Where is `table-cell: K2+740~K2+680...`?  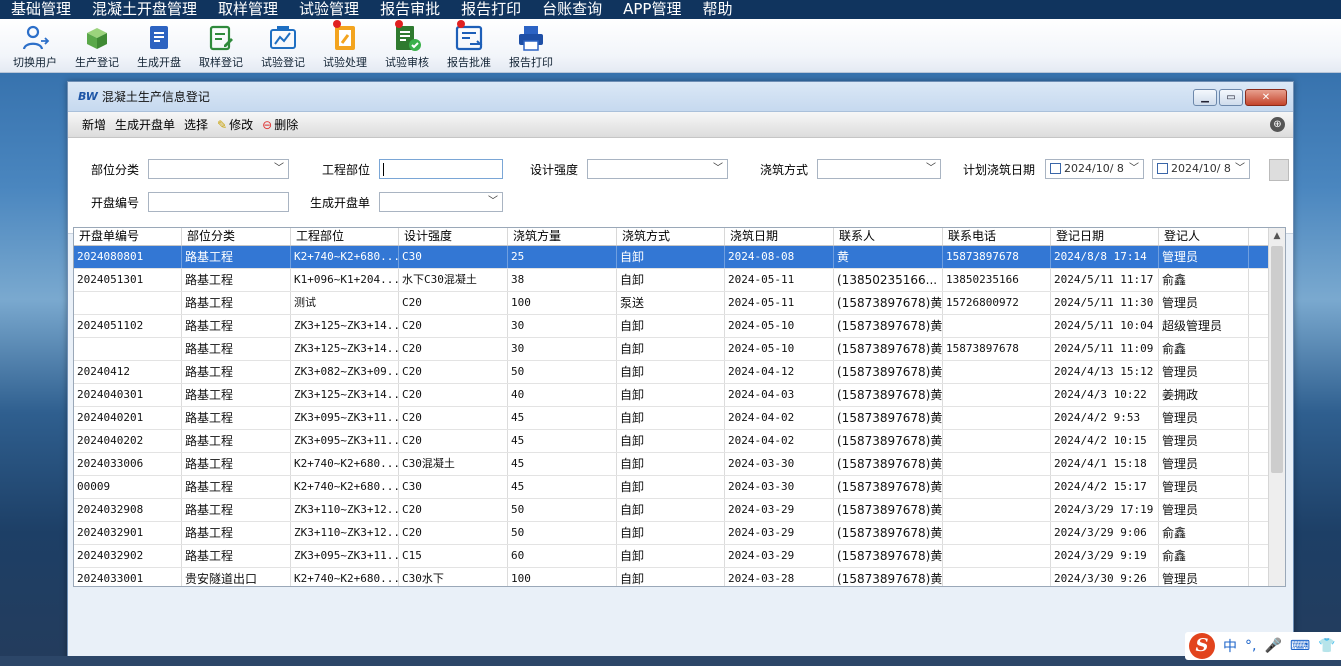
table-cell: K2+740~K2+680... is located at coordinates (345, 487).